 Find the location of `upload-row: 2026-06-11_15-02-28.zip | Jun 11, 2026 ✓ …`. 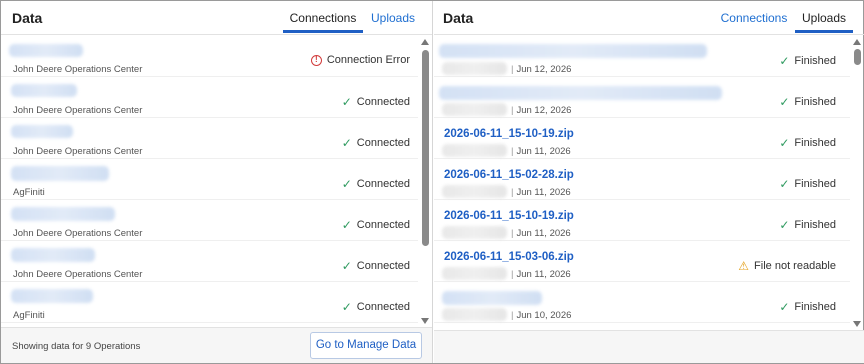

upload-row: 2026-06-11_15-02-28.zip | Jun 11, 2026 ✓ … is located at coordinates (642, 179).